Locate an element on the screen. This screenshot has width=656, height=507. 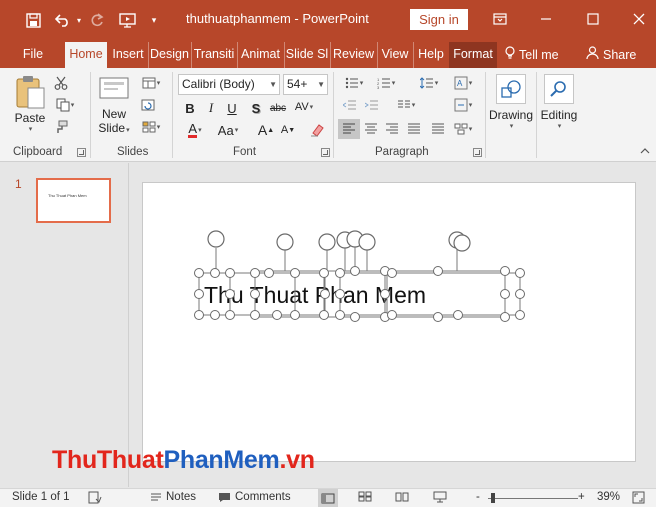
tab-file: File is located at coordinates (33, 55).